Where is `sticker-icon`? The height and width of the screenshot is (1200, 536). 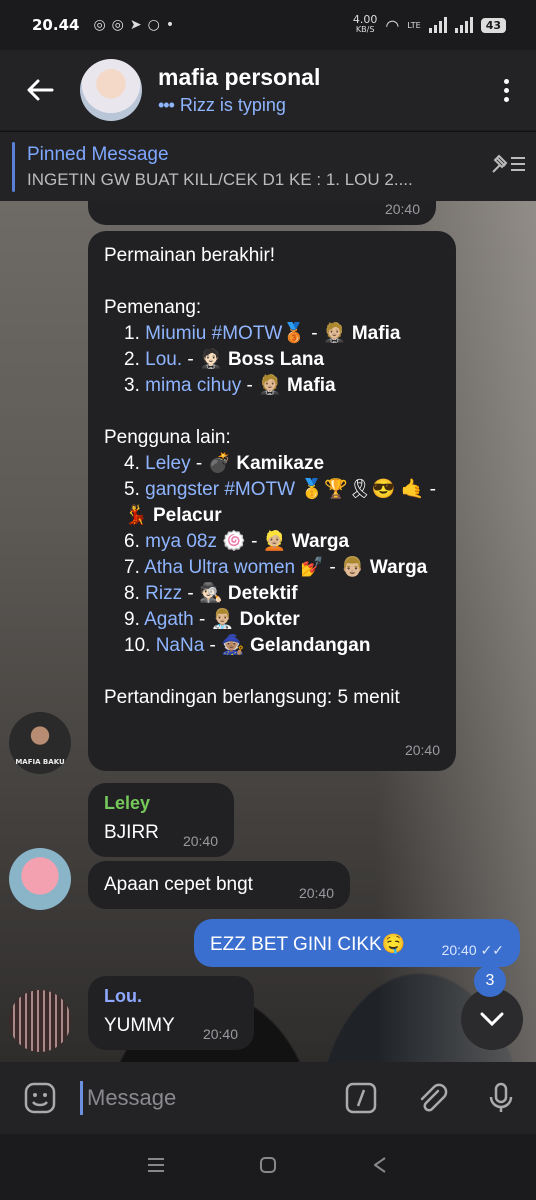
sticker-icon is located at coordinates (40, 1098).